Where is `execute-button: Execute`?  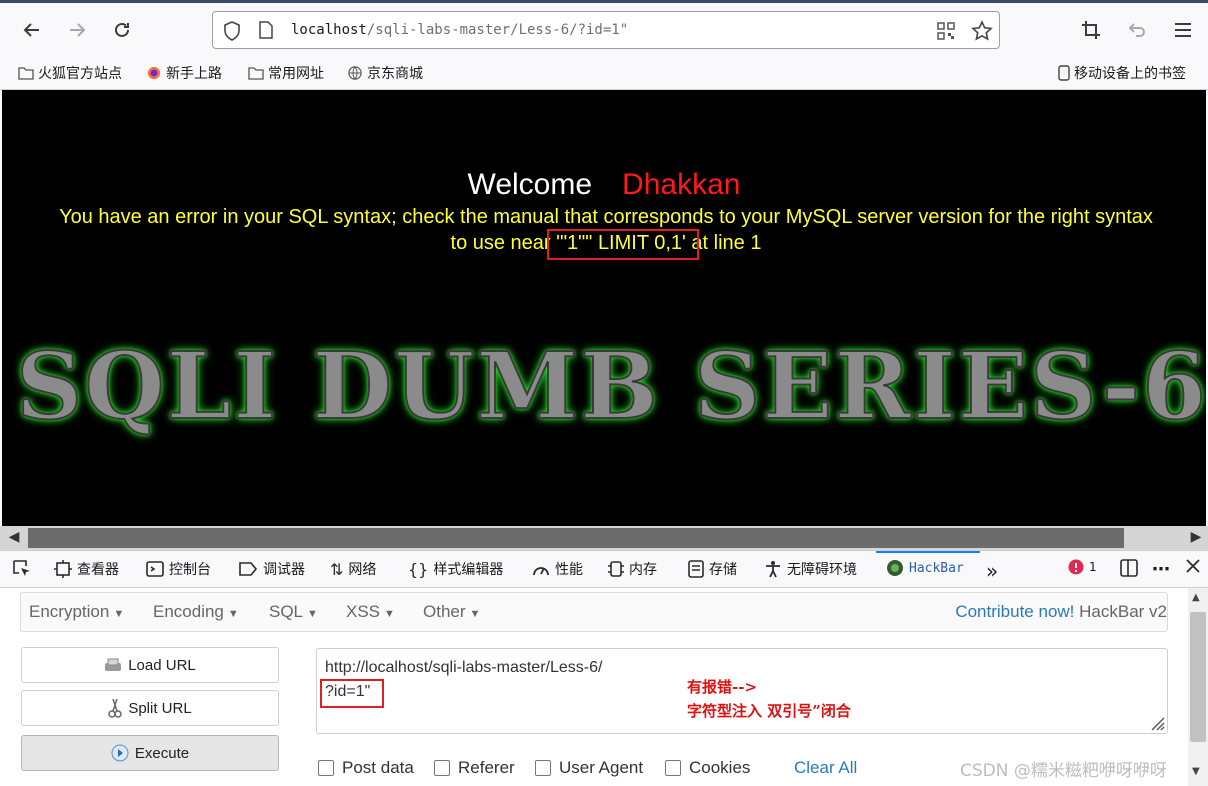 execute-button: Execute is located at coordinates (150, 753).